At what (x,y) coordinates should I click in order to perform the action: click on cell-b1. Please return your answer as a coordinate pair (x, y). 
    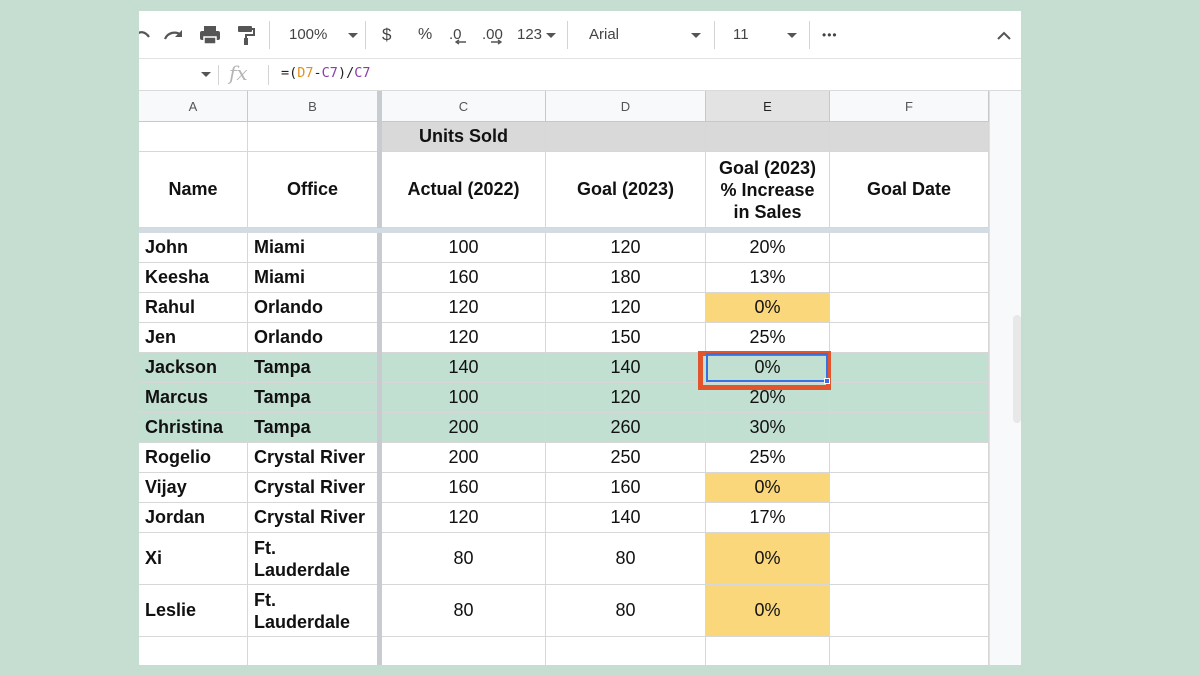
    Looking at the image, I should click on (313, 137).